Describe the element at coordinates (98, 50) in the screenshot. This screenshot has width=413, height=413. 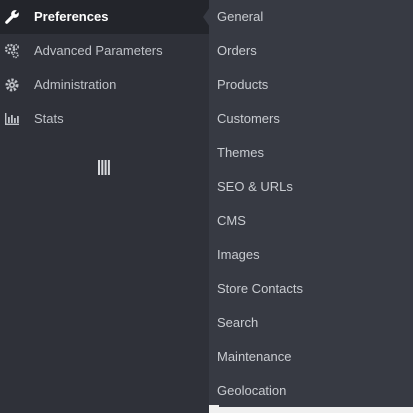
I see `sidebar-item-label: Advanced Parameters` at that location.